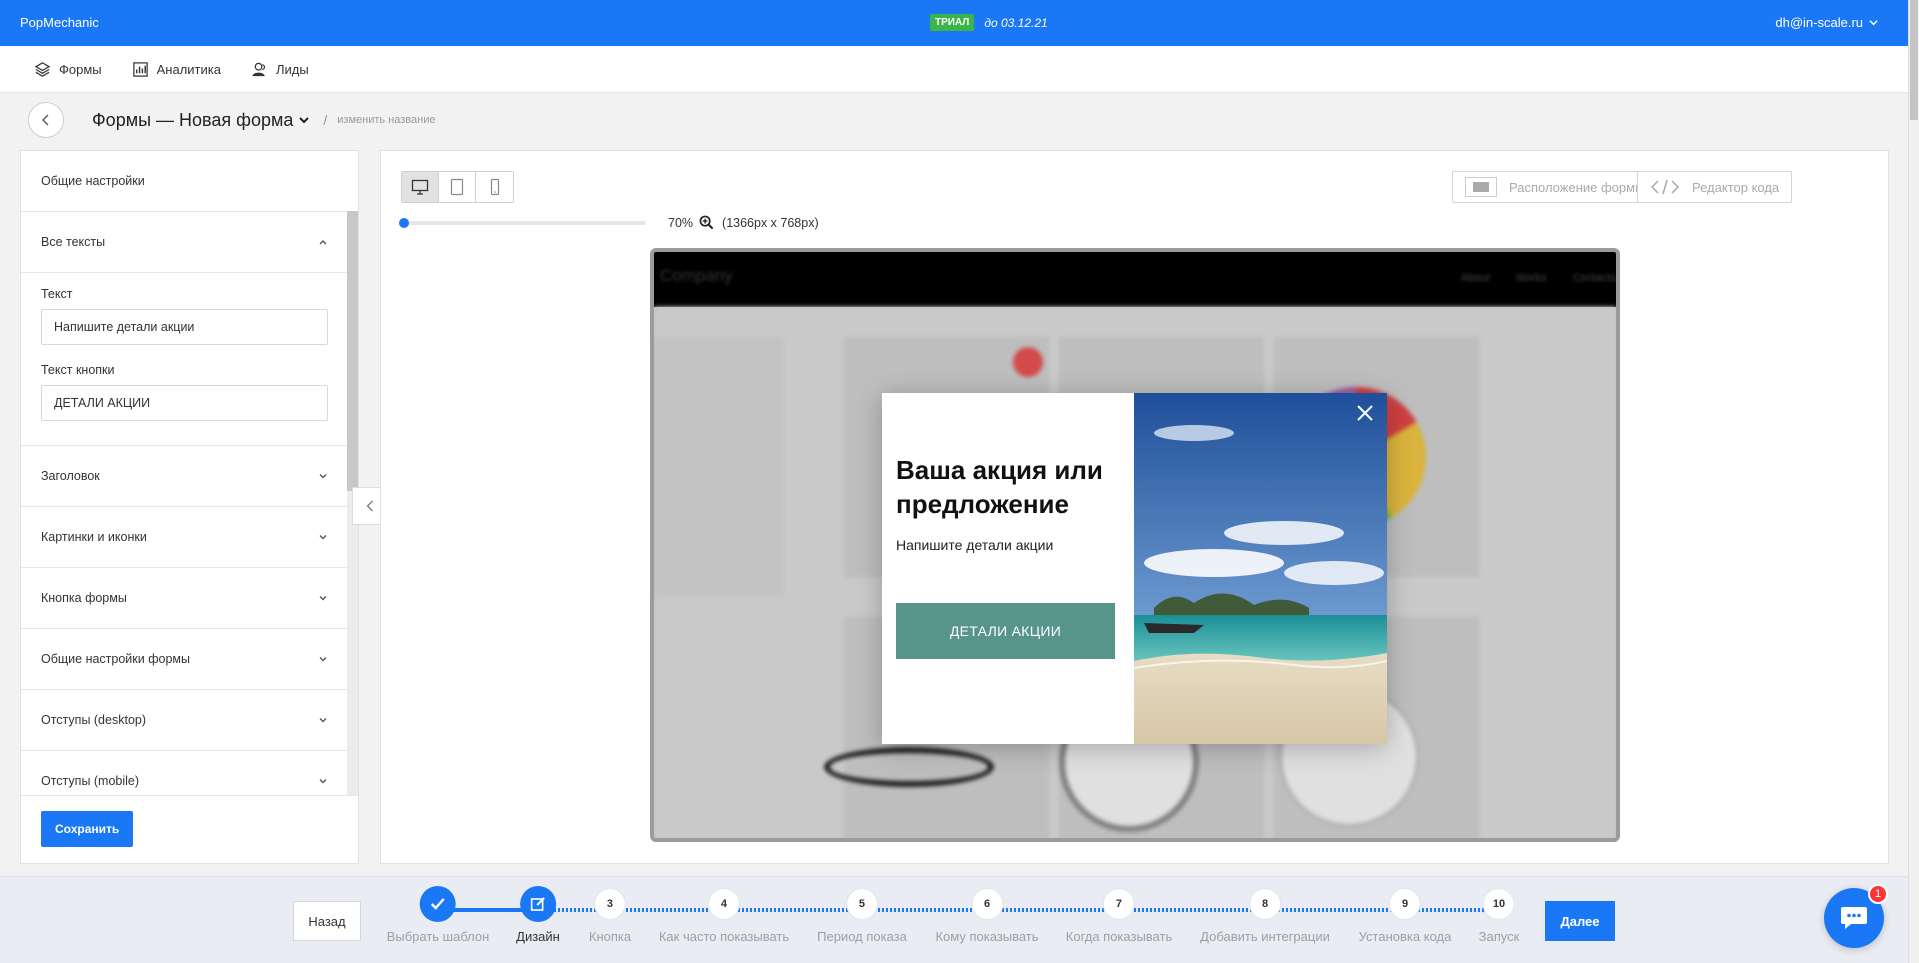  What do you see at coordinates (706, 222) in the screenshot?
I see `zoom-in-icon` at bounding box center [706, 222].